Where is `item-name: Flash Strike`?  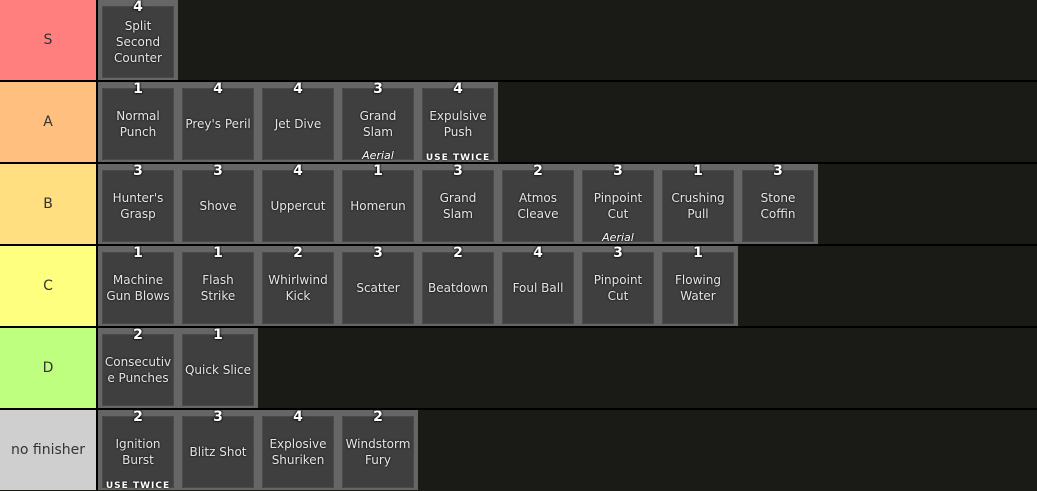 item-name: Flash Strike is located at coordinates (218, 288).